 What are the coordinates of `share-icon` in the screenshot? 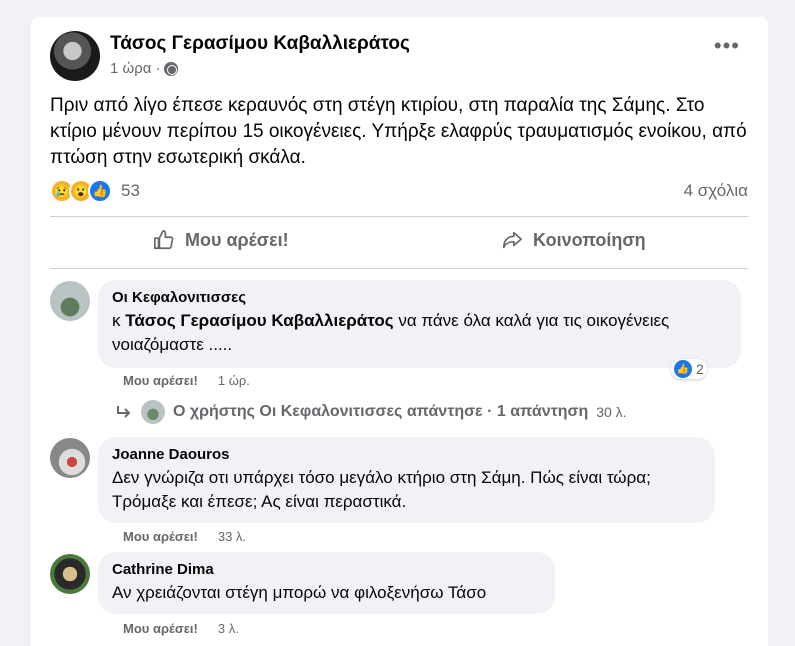 It's located at (512, 240).